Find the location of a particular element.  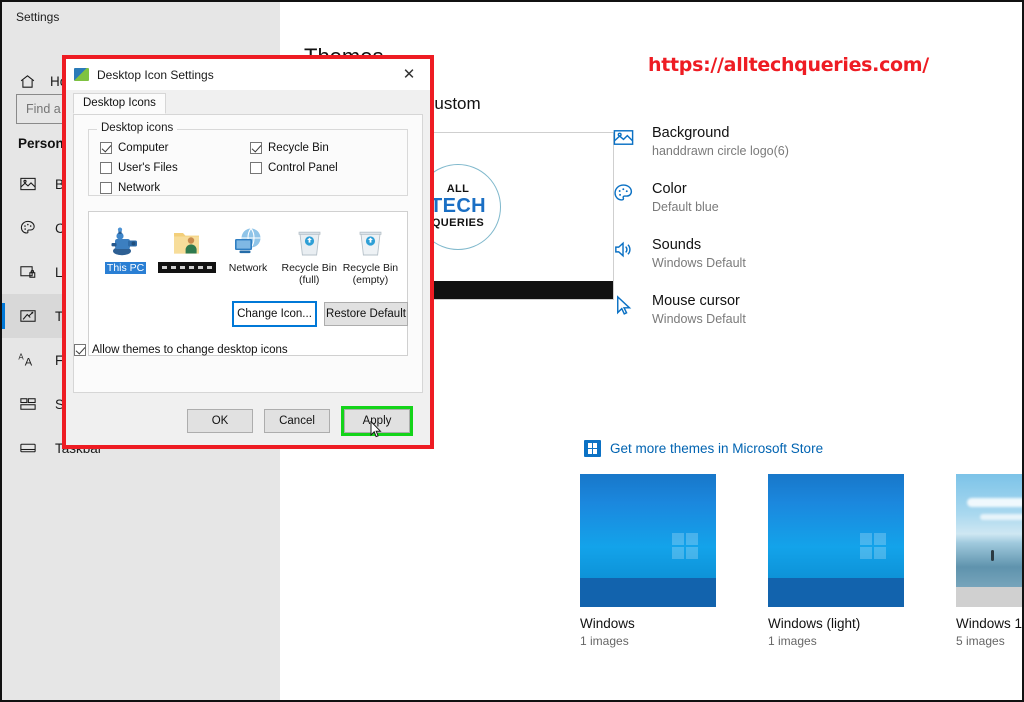

theme-option-sounds-name: Sounds is located at coordinates (677, 245).